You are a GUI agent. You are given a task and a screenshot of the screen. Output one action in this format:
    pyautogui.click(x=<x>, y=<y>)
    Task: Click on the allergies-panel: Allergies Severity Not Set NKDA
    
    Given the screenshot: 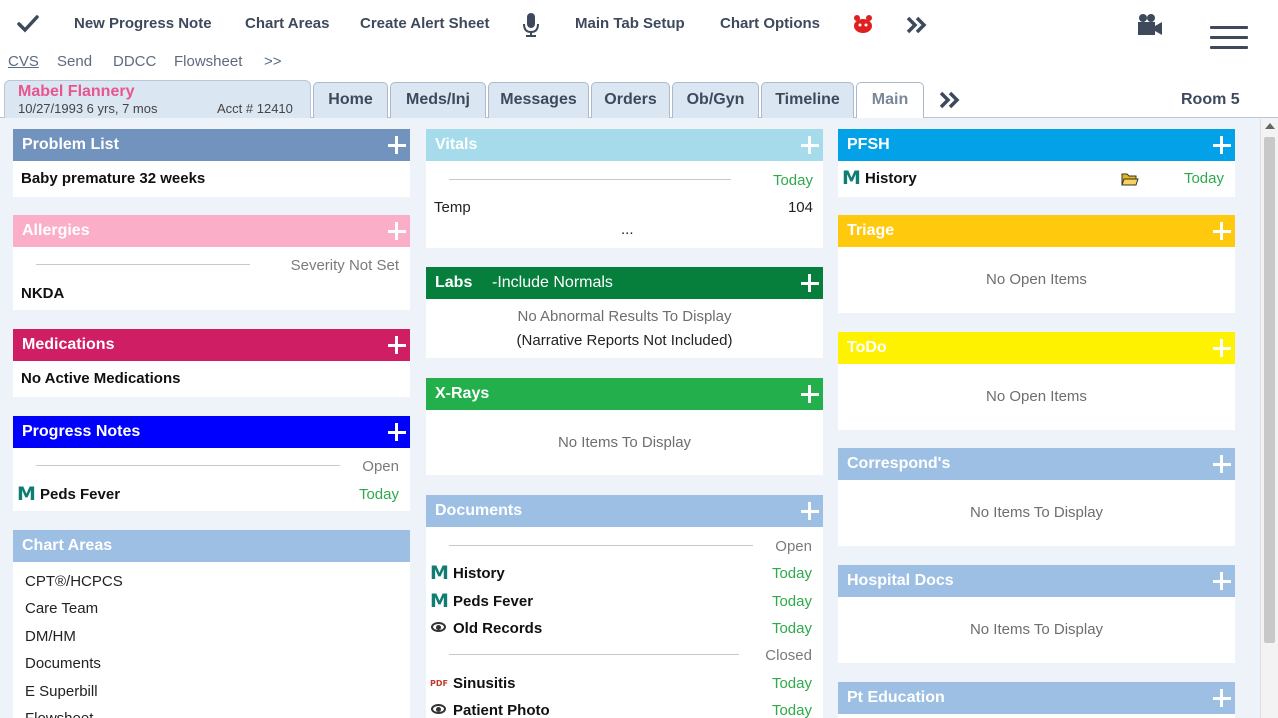 What is the action you would take?
    pyautogui.click(x=211, y=262)
    